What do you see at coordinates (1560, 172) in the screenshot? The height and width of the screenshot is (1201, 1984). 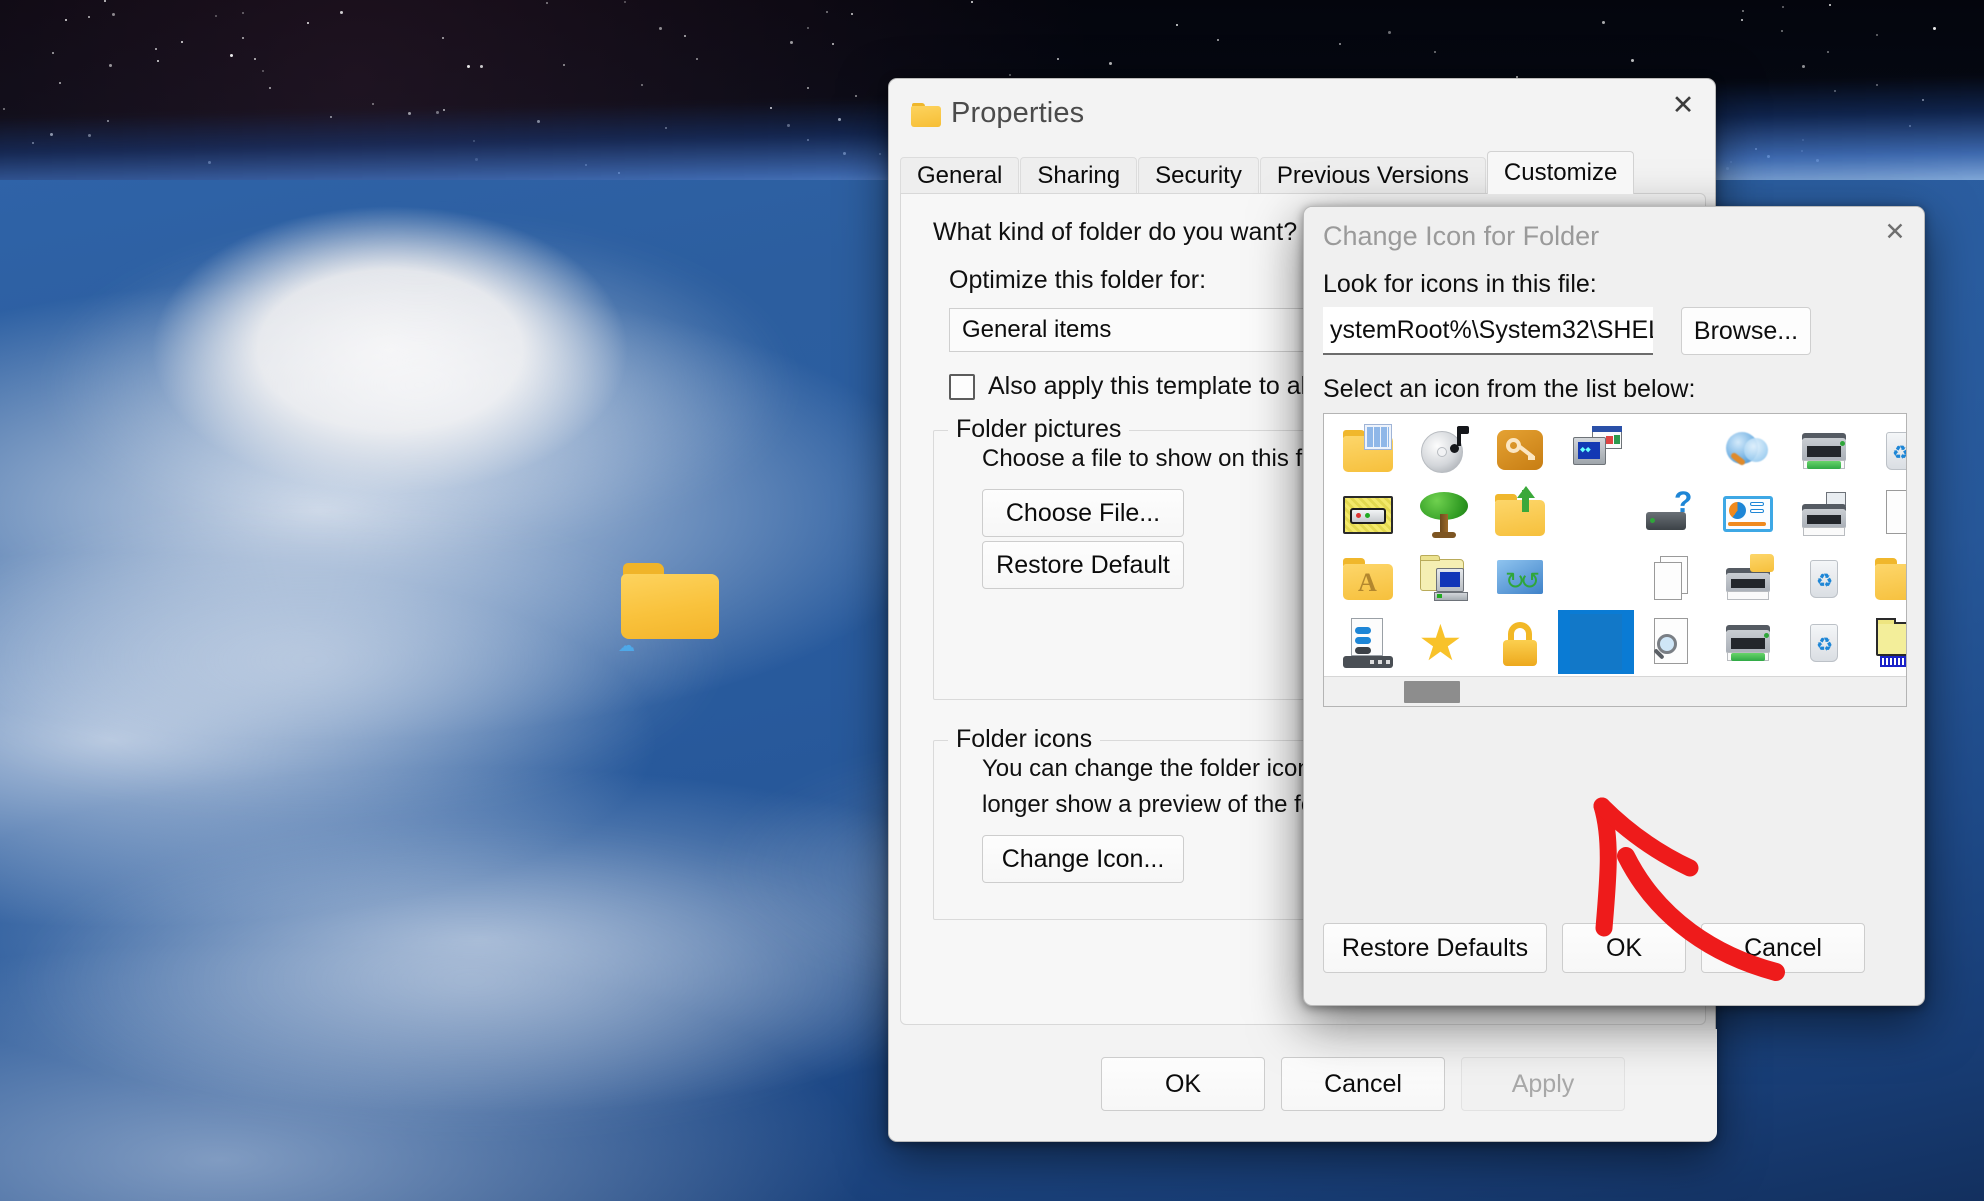 I see `tab-customize: Customize` at bounding box center [1560, 172].